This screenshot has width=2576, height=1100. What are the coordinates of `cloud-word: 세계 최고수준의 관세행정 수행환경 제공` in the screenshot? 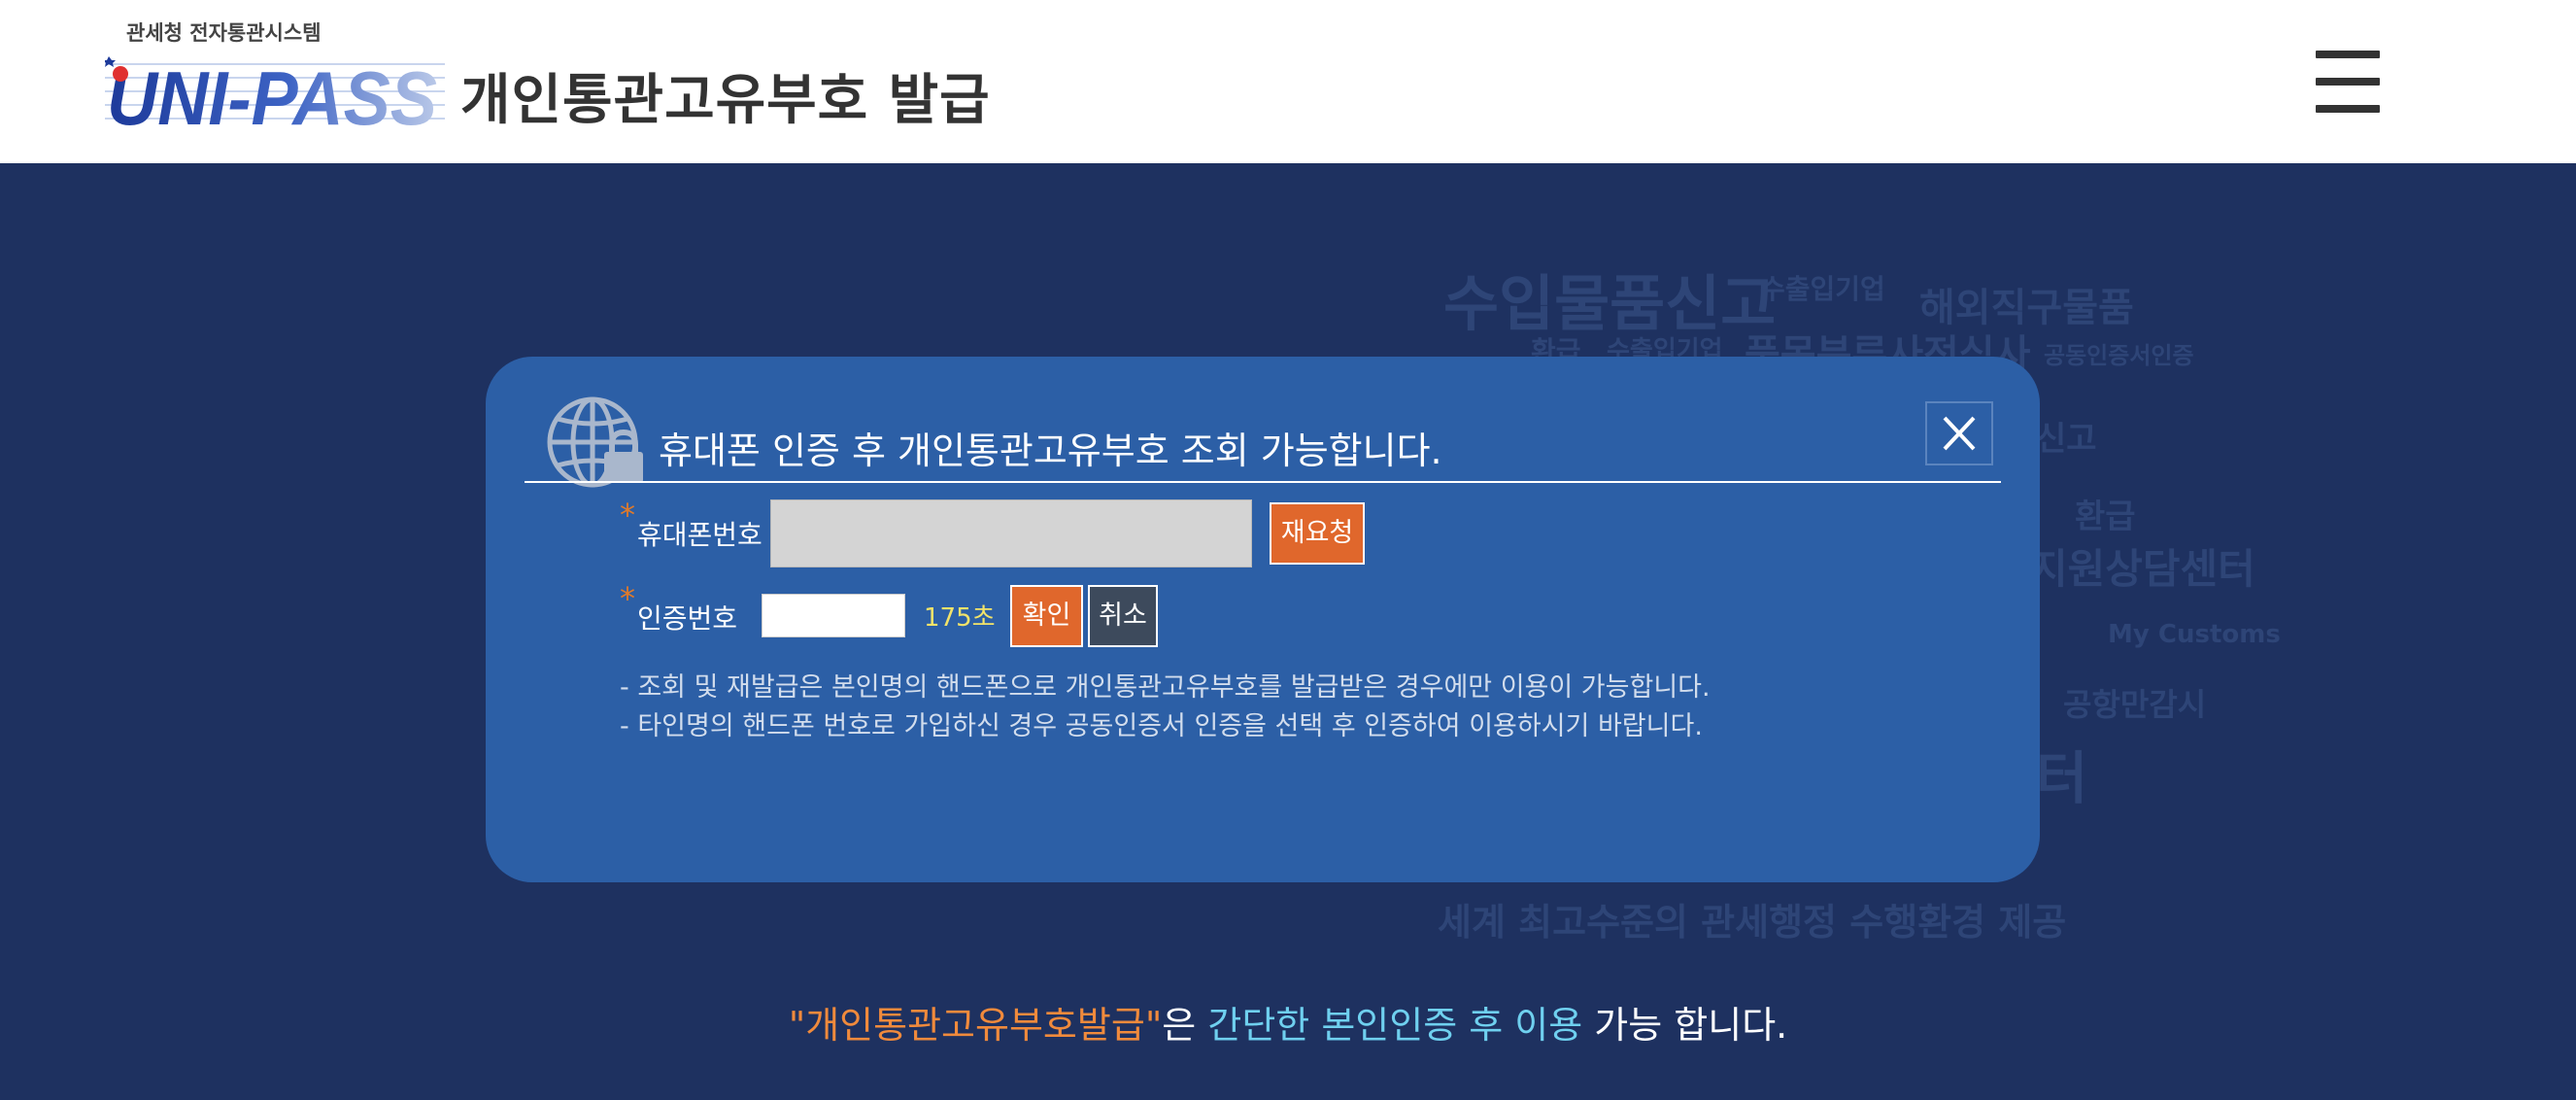 It's located at (1752, 922).